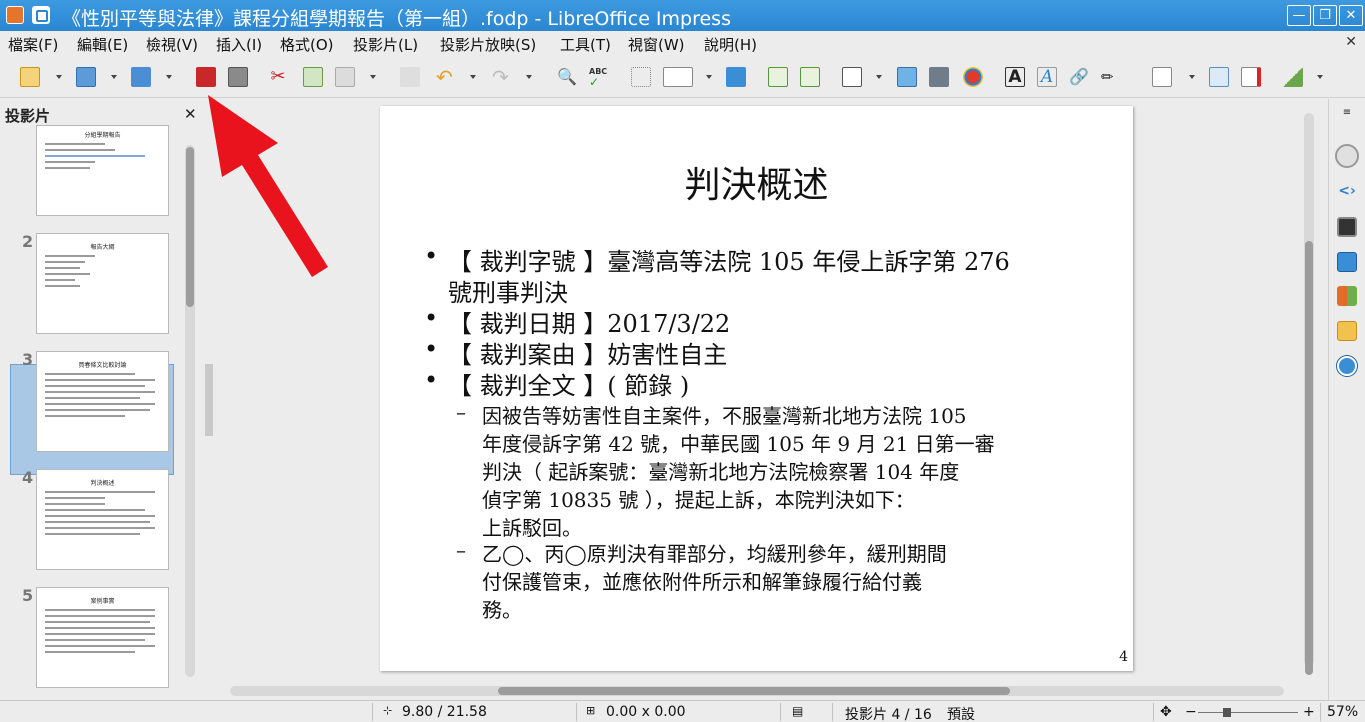 This screenshot has height=722, width=1365. I want to click on undo-icon: ↶, so click(446, 77).